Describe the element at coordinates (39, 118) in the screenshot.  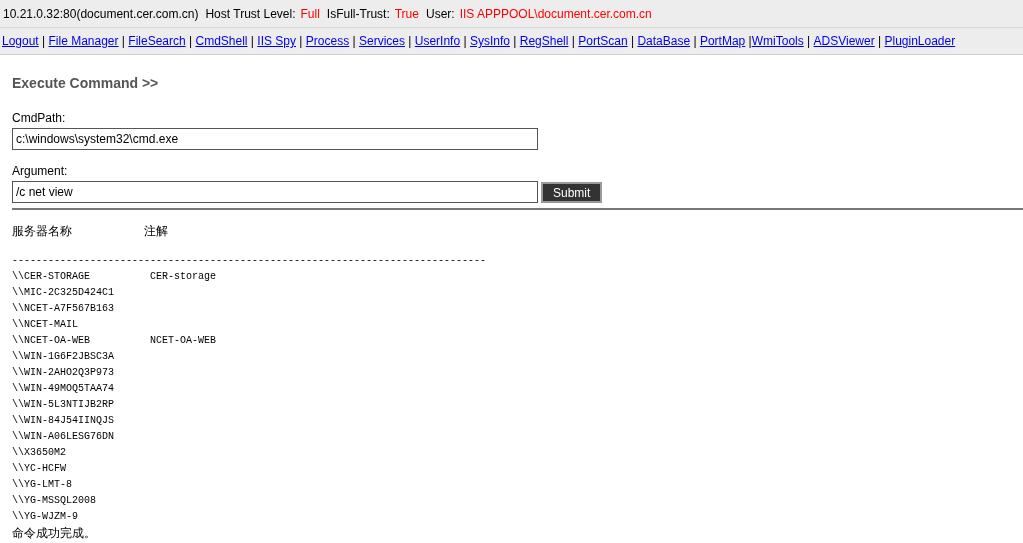
I see `field-label: CmdPath:` at that location.